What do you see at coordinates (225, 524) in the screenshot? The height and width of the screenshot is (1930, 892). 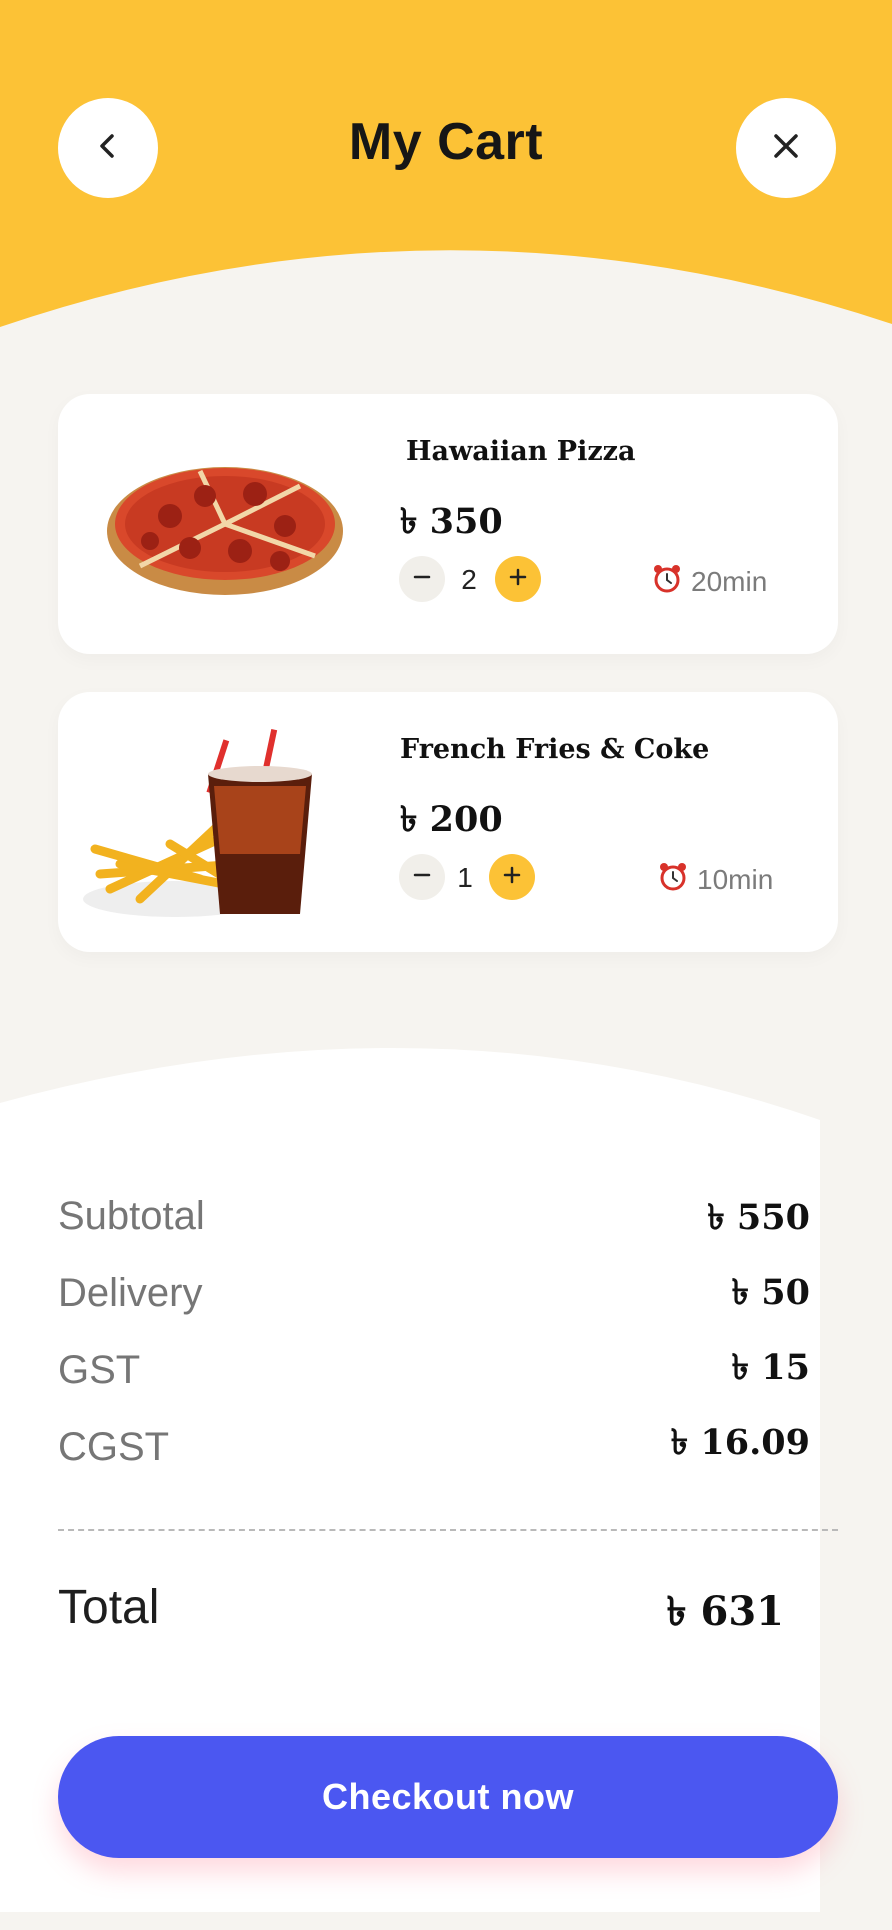 I see `pepperoni-pizza-image` at bounding box center [225, 524].